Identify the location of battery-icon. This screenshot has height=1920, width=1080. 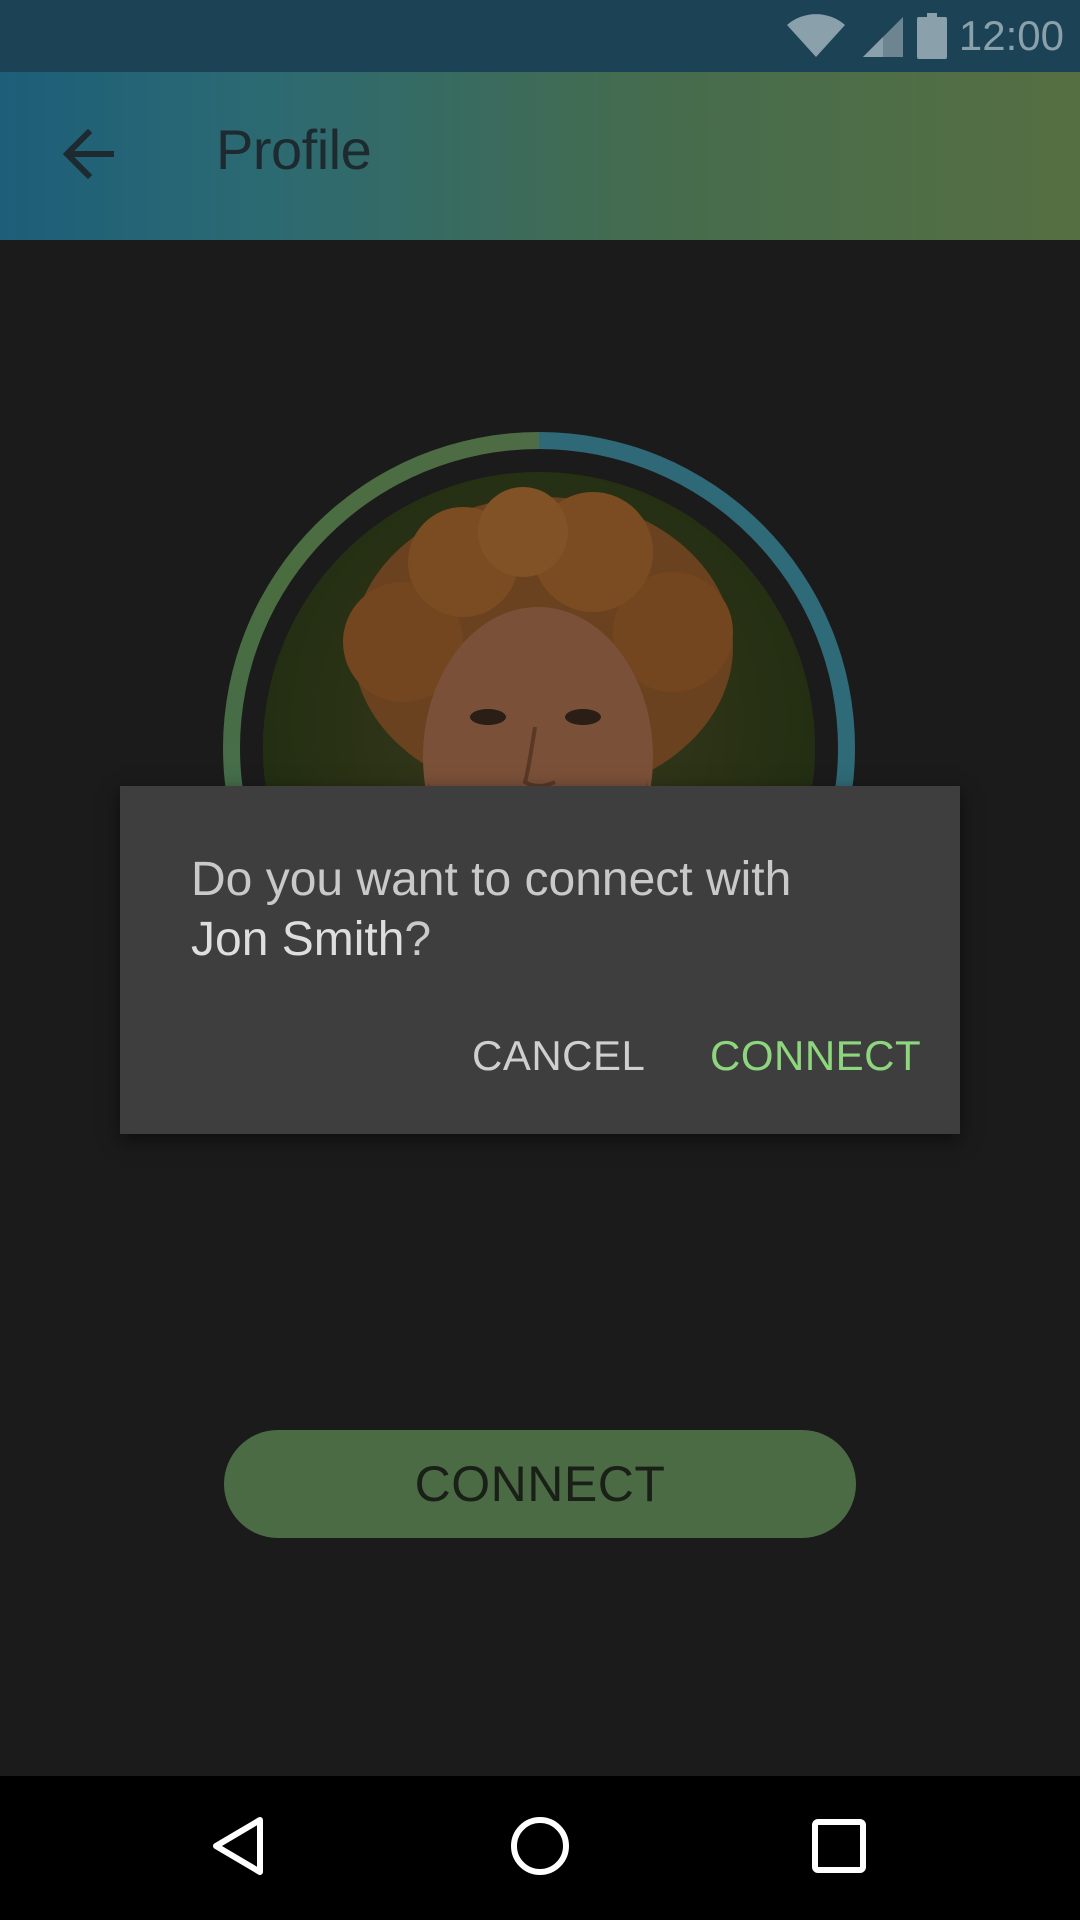
(931, 36).